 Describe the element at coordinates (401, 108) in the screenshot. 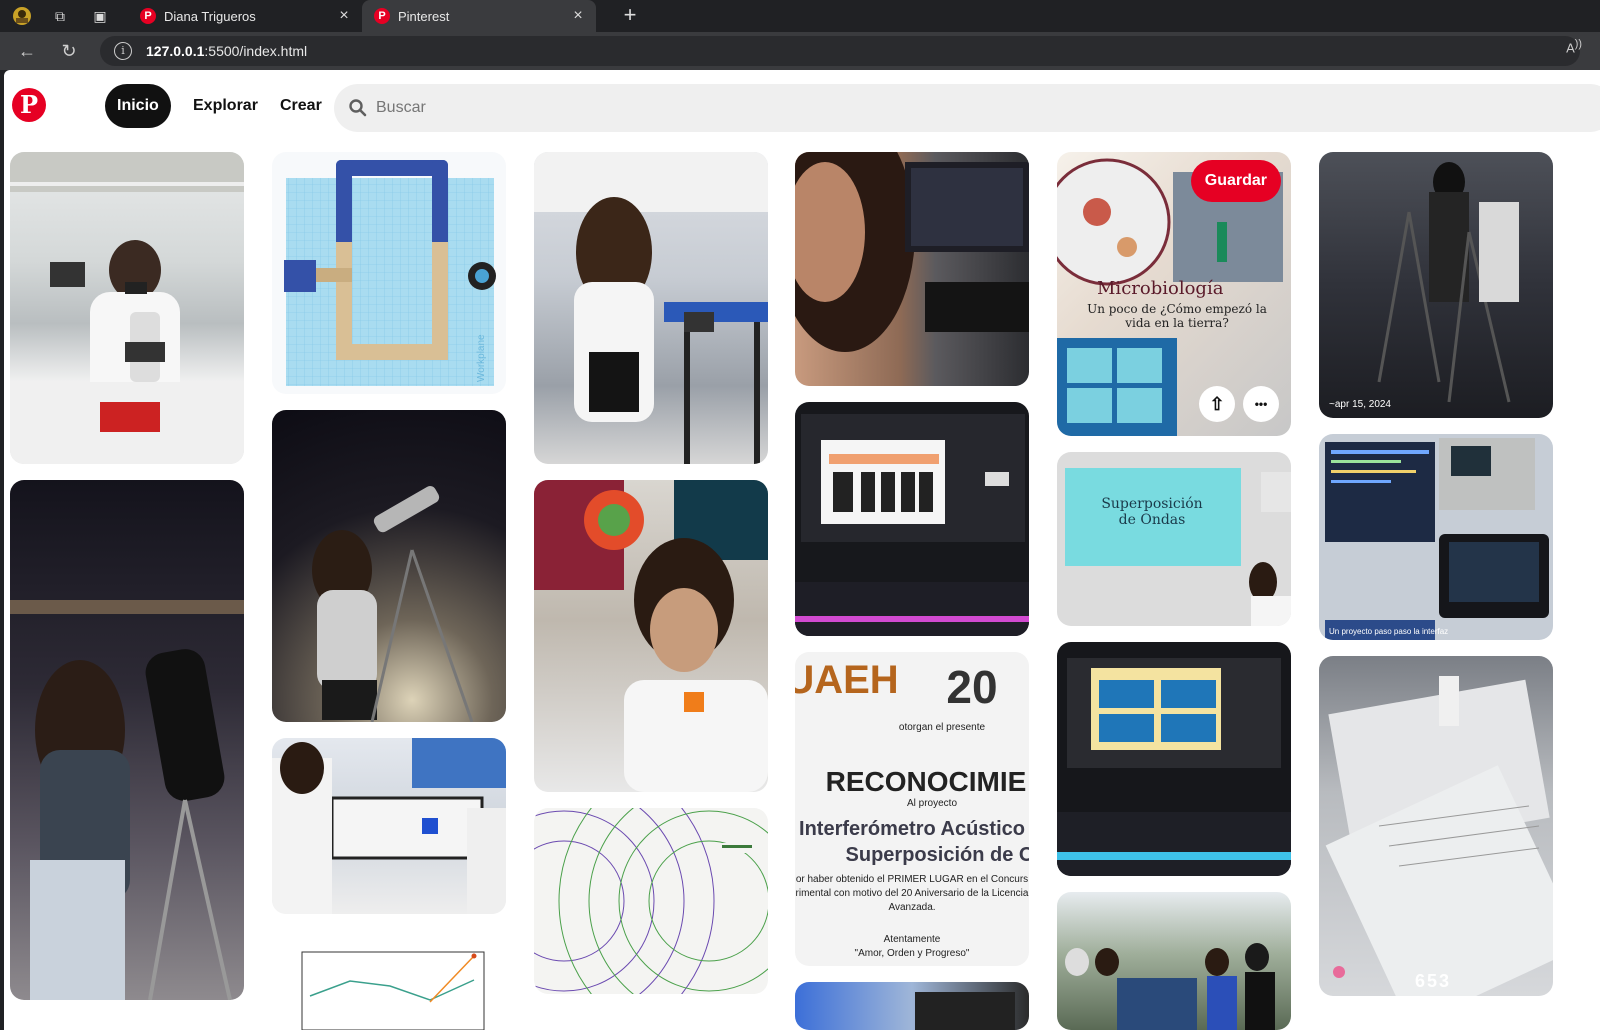

I see `search-input: Buscar` at that location.